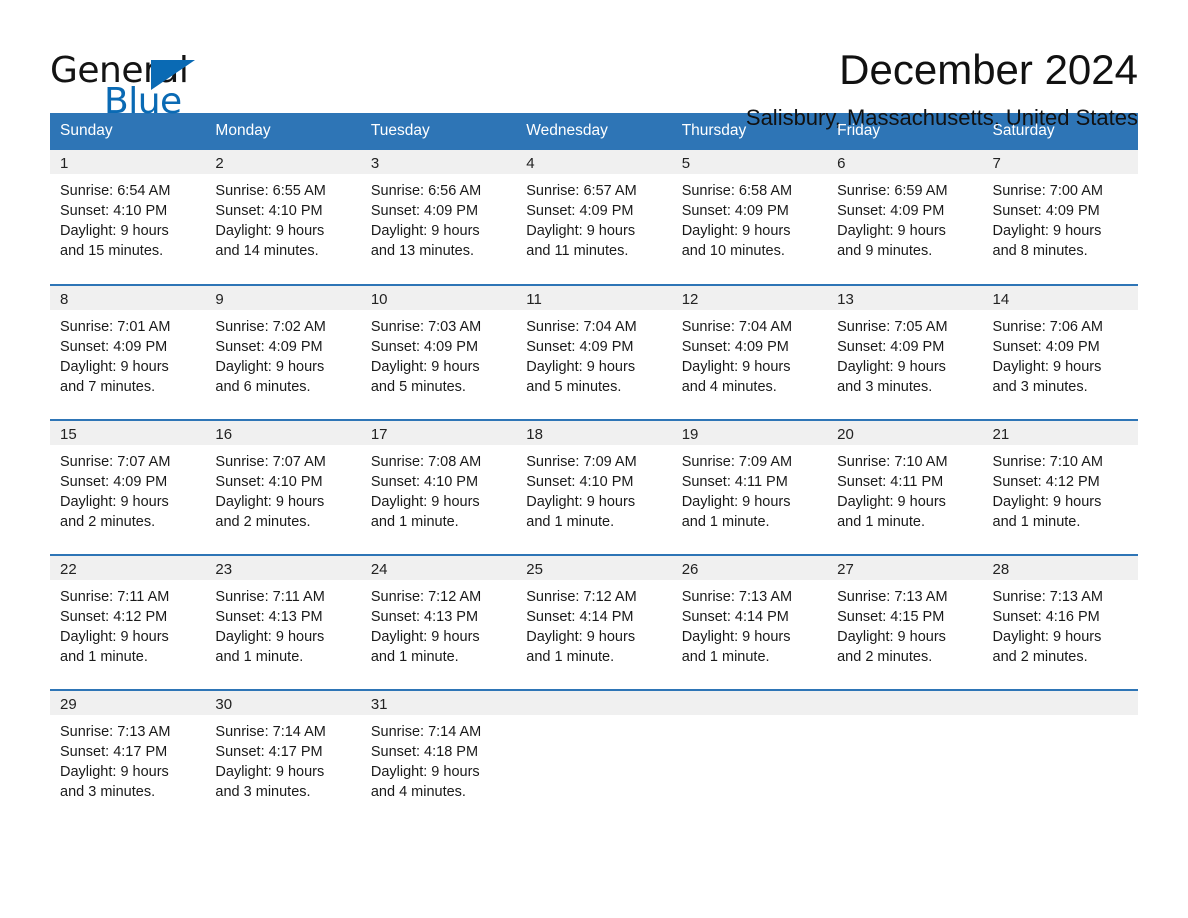 Image resolution: width=1188 pixels, height=918 pixels. What do you see at coordinates (128, 162) in the screenshot?
I see `day-number: 1` at bounding box center [128, 162].